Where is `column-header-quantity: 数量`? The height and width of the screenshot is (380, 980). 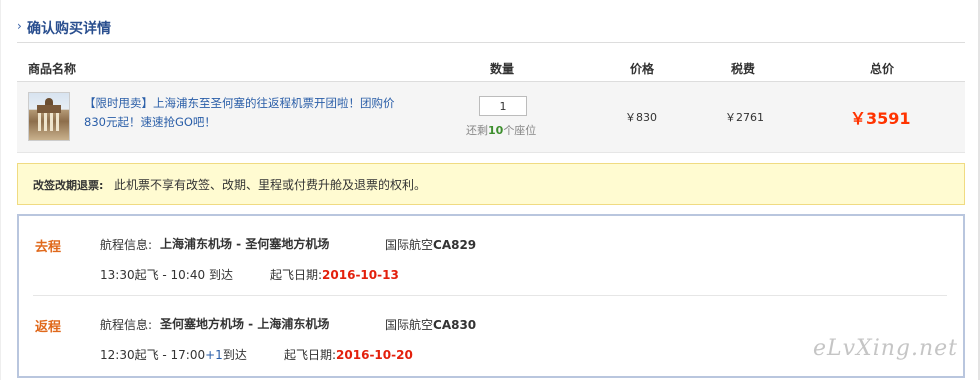
column-header-quantity: 数量 is located at coordinates (502, 69).